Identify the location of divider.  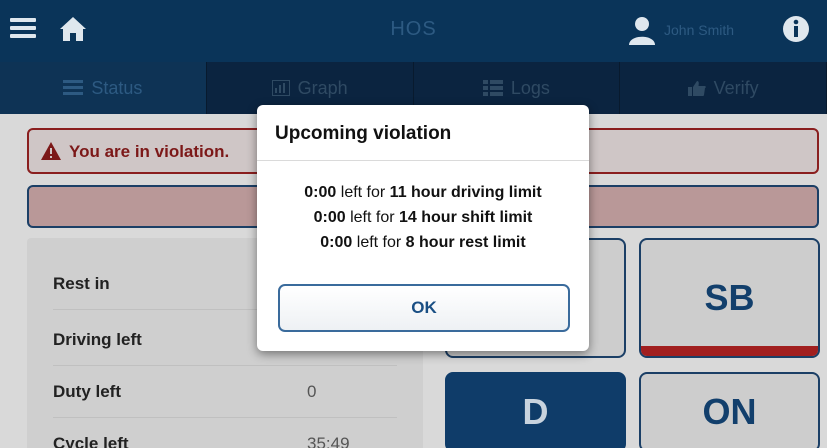
(423, 160).